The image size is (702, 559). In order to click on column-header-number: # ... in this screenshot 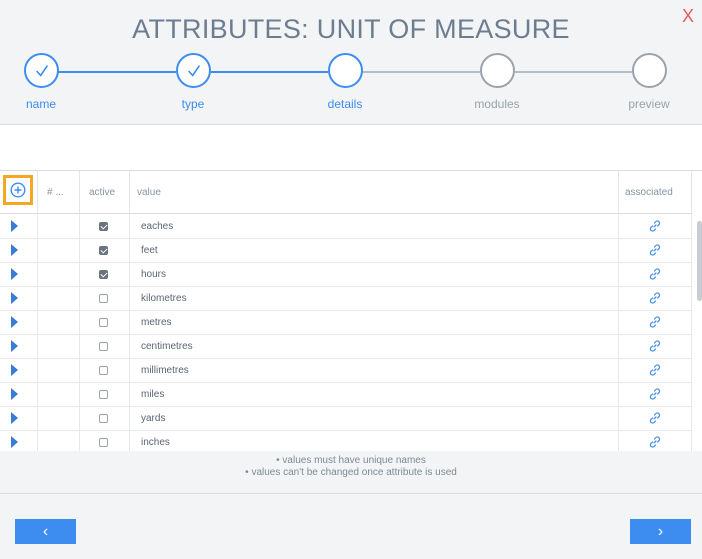, I will do `click(59, 192)`.